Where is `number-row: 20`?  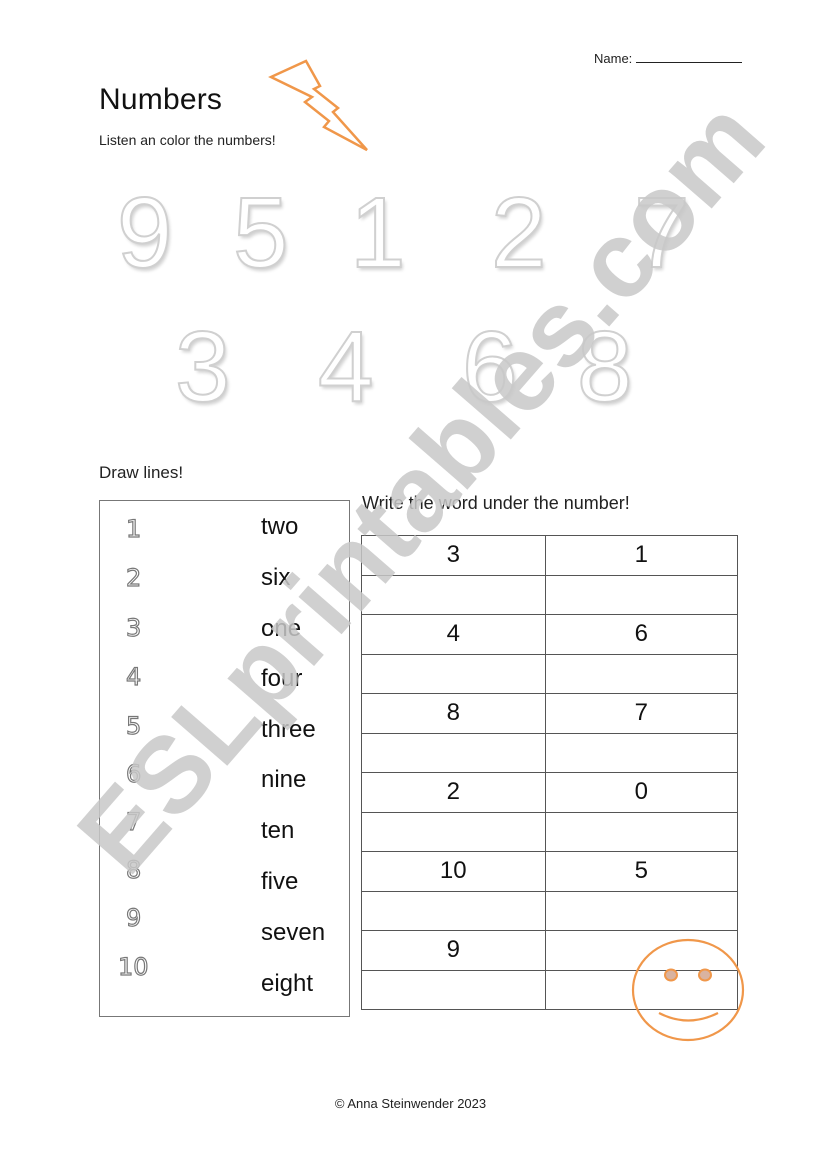
number-row: 20 is located at coordinates (550, 792).